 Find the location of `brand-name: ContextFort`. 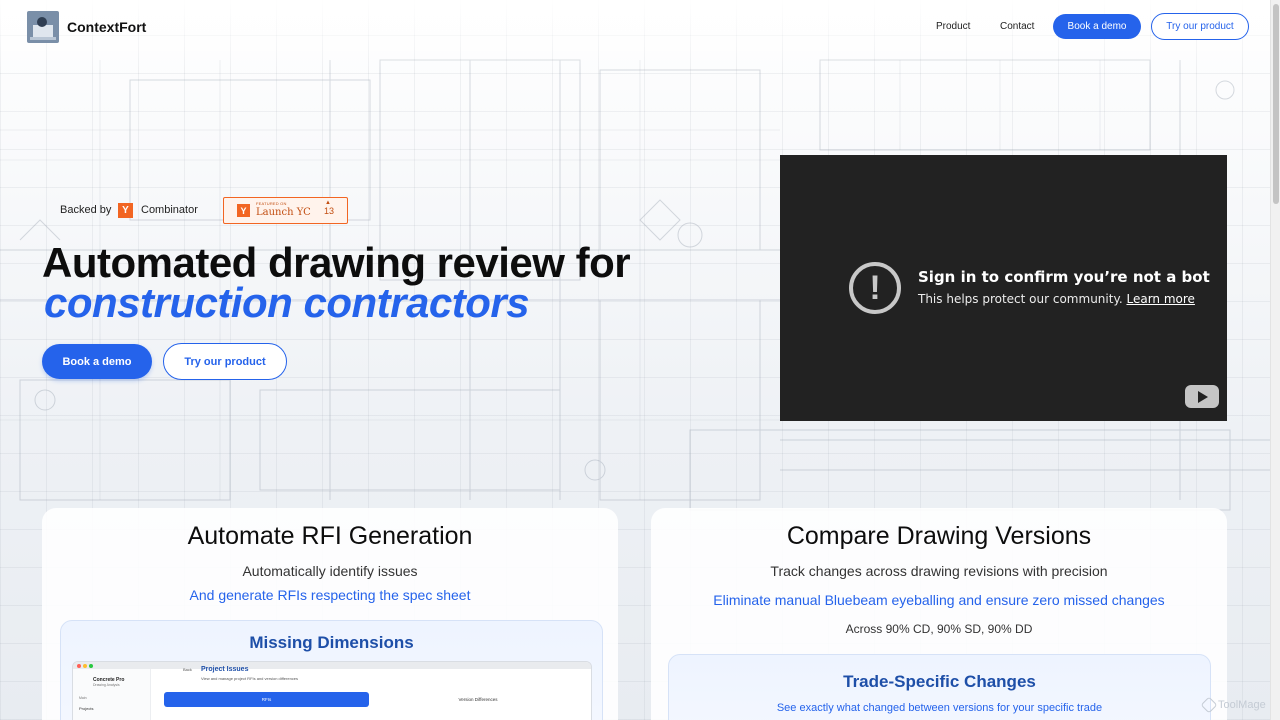

brand-name: ContextFort is located at coordinates (106, 27).